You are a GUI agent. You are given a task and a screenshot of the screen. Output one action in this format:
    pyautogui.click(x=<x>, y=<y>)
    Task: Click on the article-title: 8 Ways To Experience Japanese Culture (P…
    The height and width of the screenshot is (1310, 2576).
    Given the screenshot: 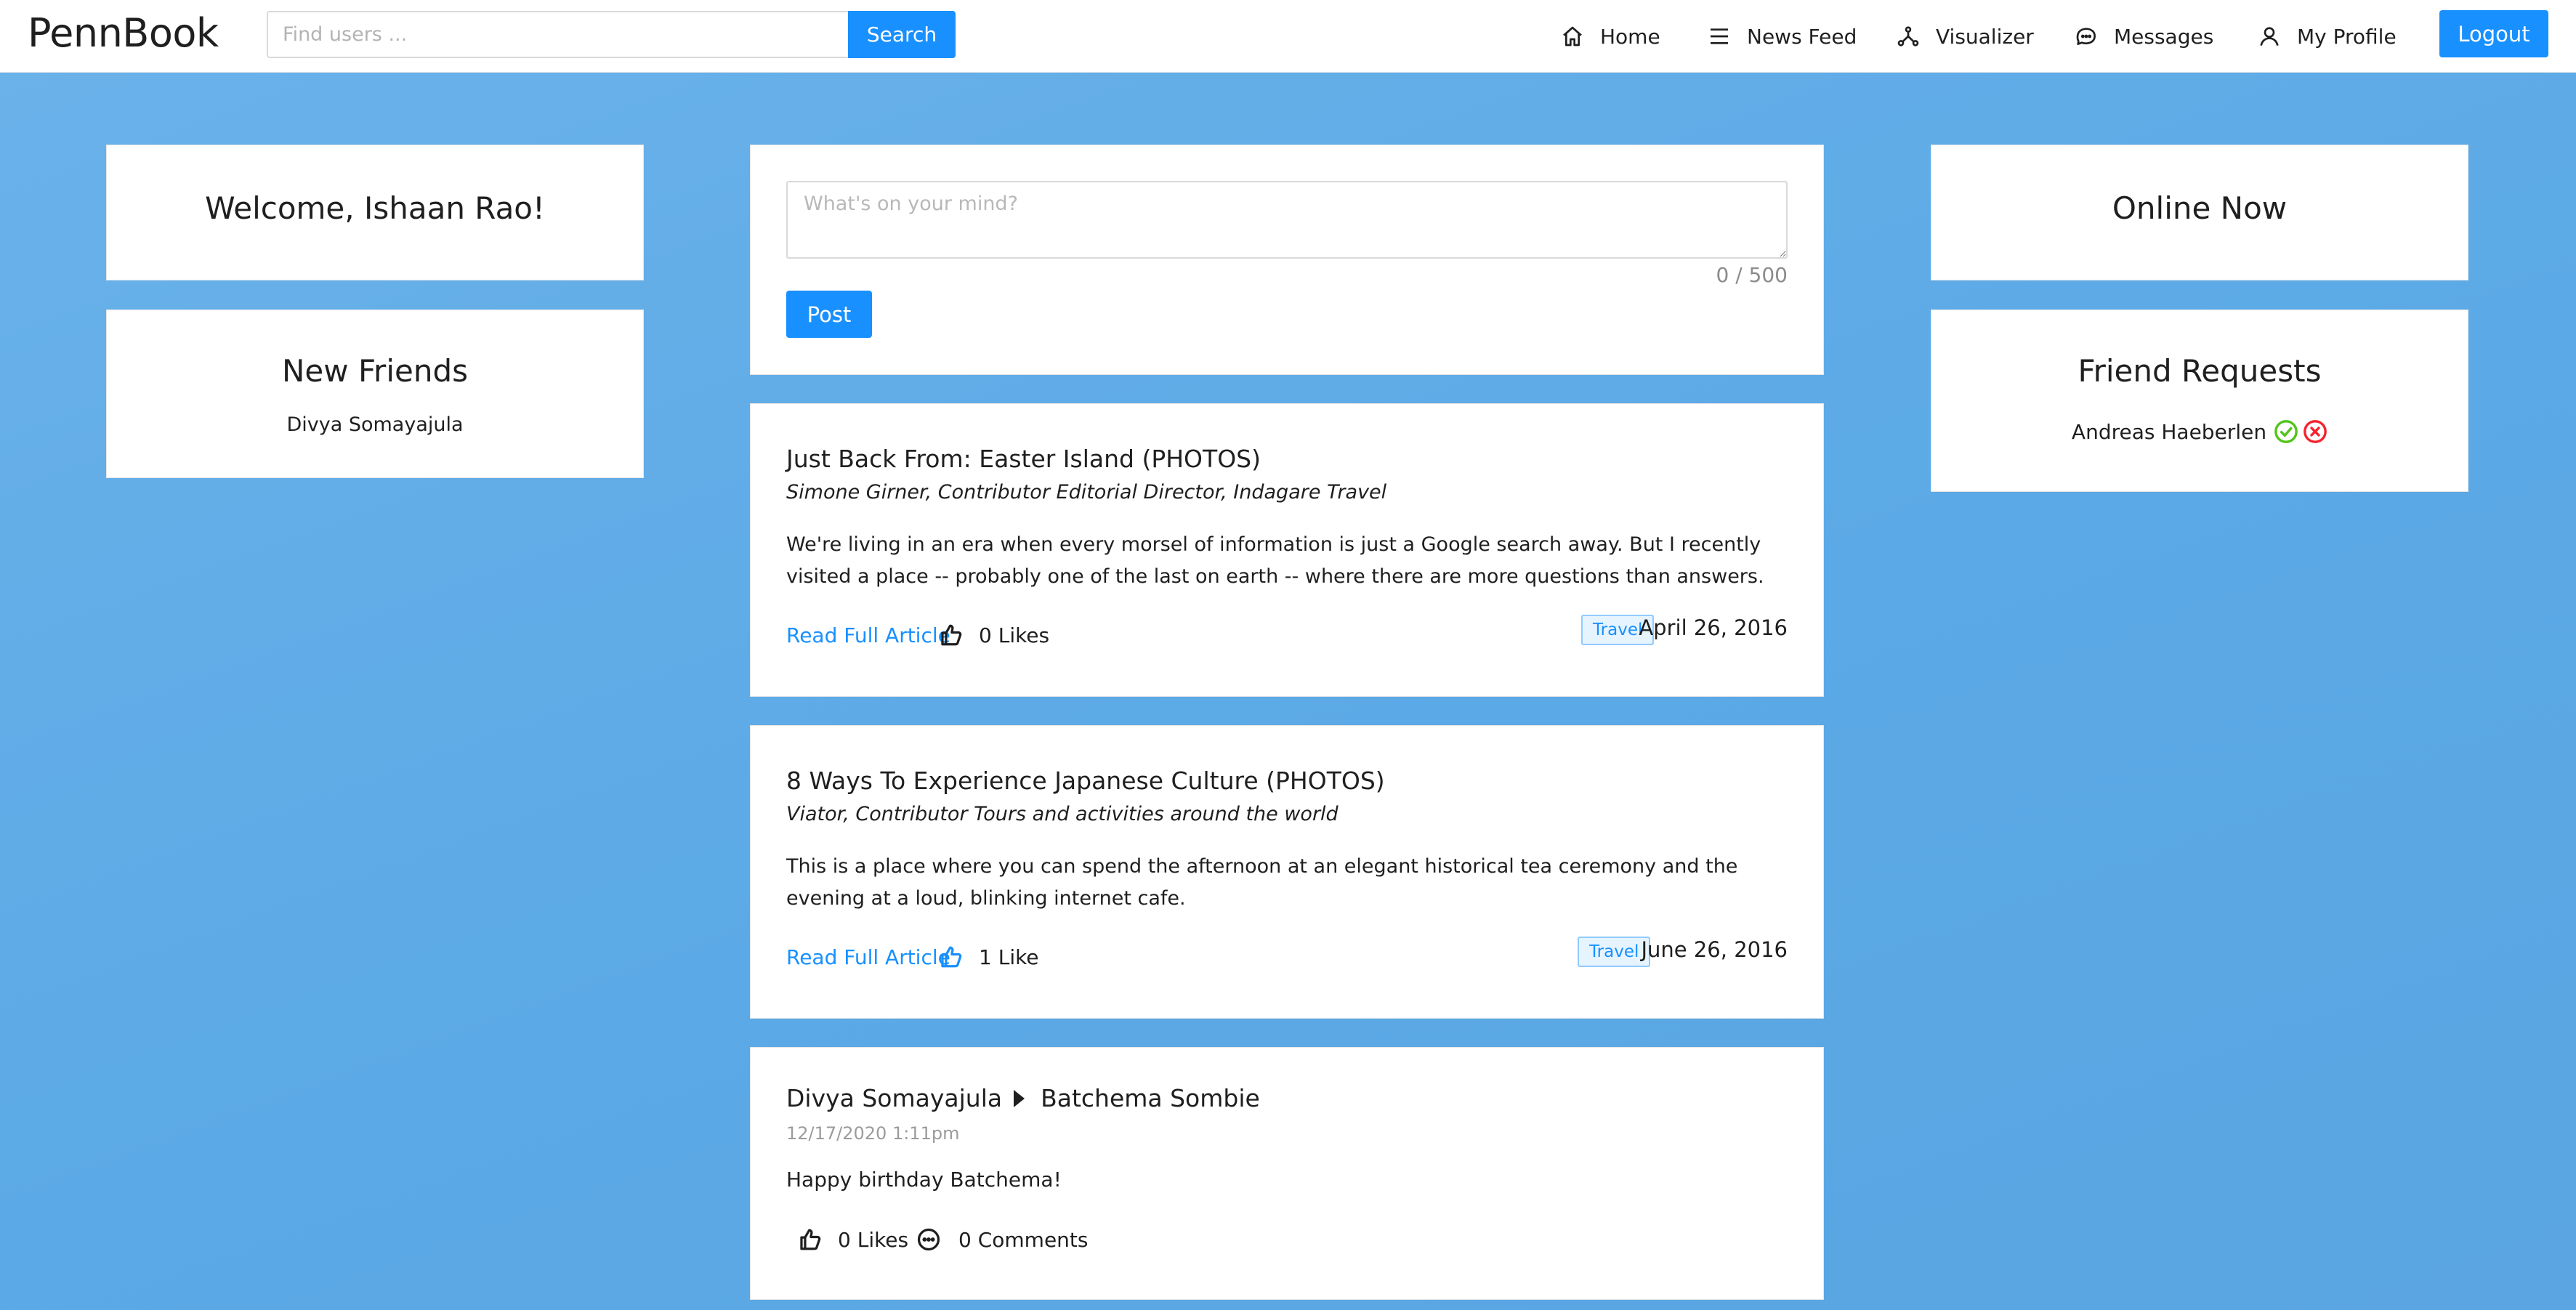 What is the action you would take?
    pyautogui.click(x=1086, y=781)
    